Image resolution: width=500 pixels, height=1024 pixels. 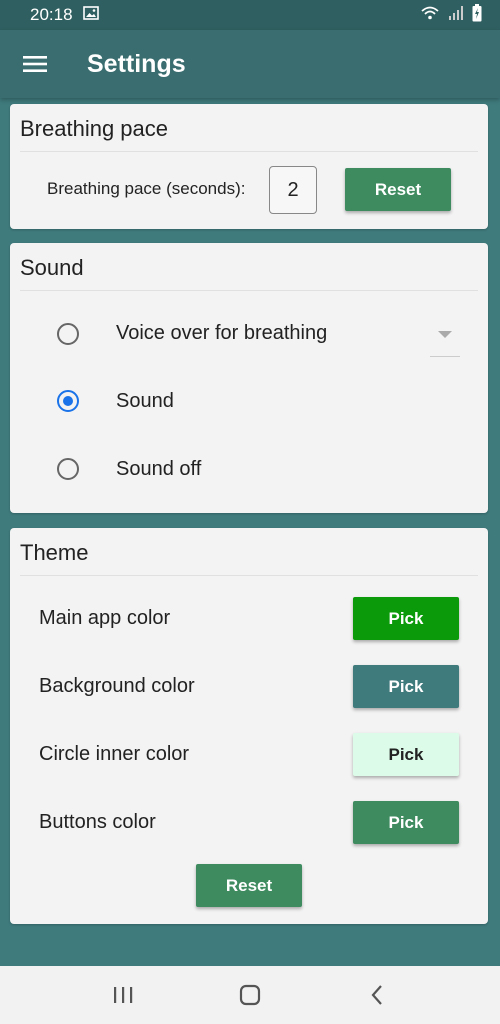 I want to click on home-button, so click(x=250, y=995).